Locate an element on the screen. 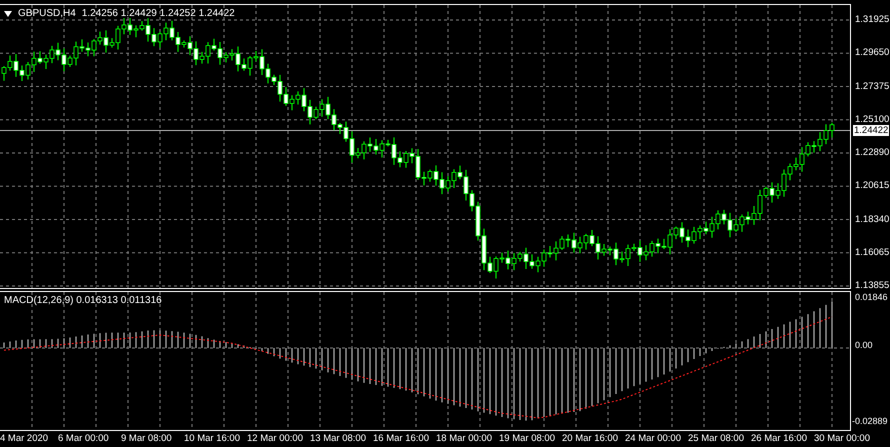 The image size is (890, 447). time-axis-label: 30 Mar 00:00 is located at coordinates (842, 438).